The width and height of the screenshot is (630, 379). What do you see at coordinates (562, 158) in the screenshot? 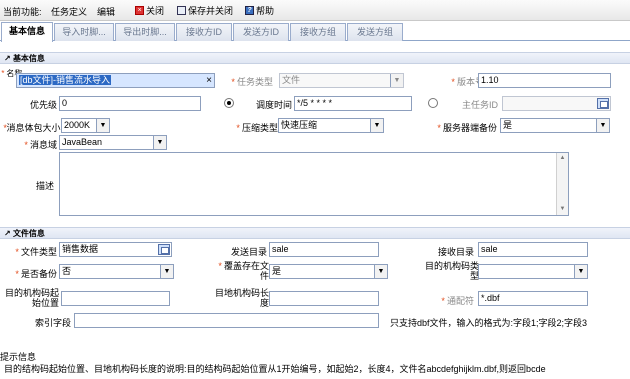
I see `scroll-up-icon: ▲` at bounding box center [562, 158].